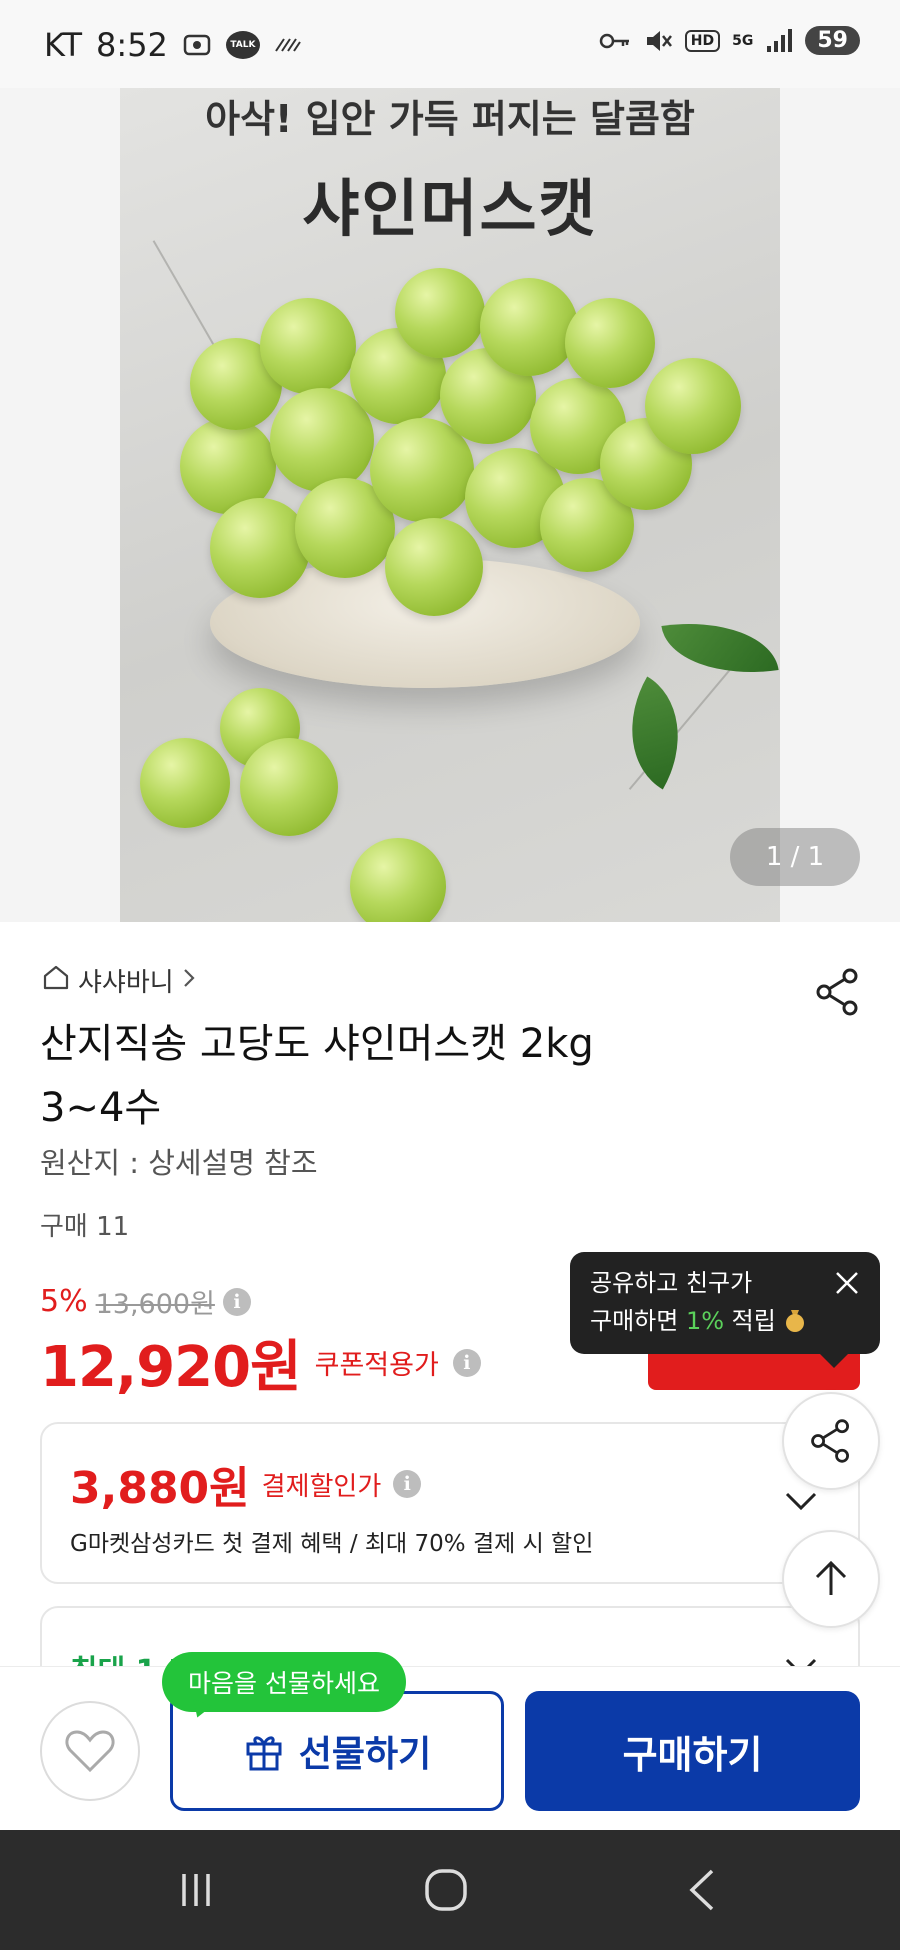 This screenshot has height=1950, width=900. I want to click on hero-subtitle: 아삭! 입안 가득 퍼지는 달콤함, so click(450, 119).